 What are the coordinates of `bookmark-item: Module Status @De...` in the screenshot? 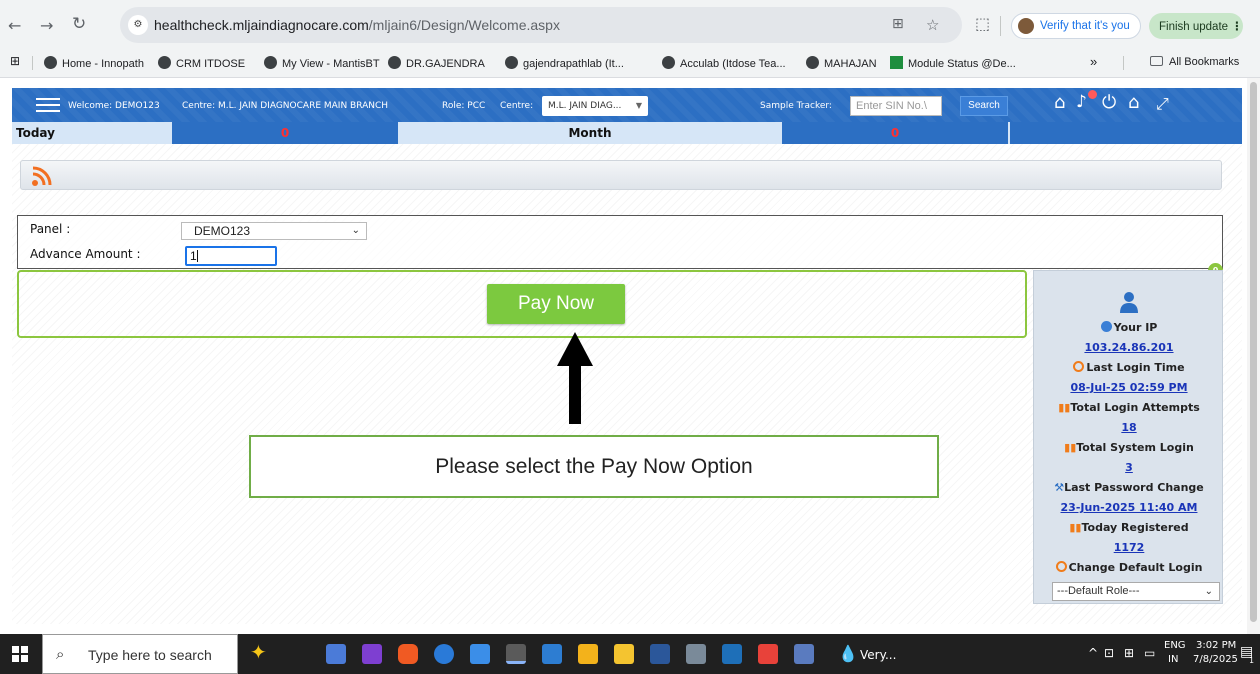 It's located at (953, 63).